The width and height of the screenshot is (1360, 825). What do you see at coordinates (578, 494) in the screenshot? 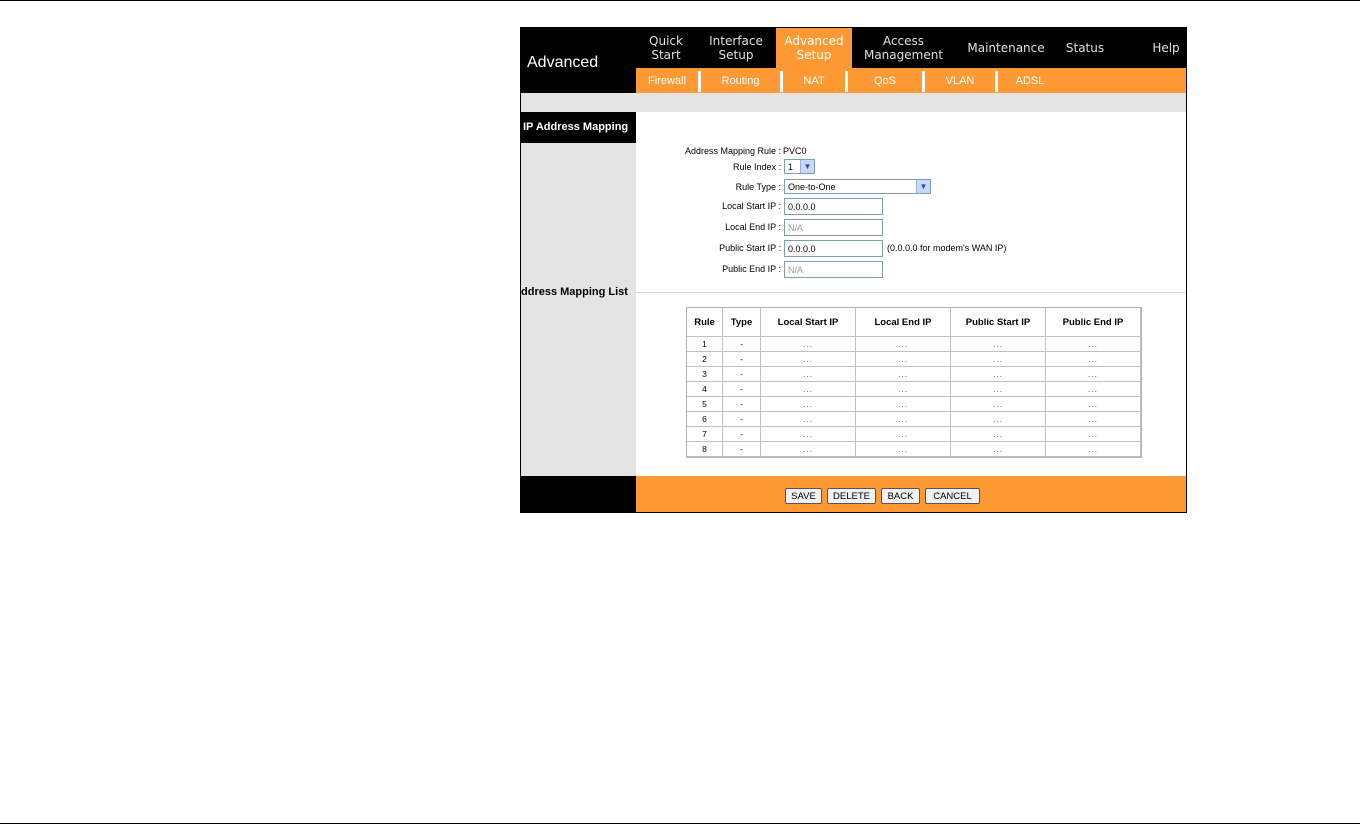
I see `footer-left-block` at bounding box center [578, 494].